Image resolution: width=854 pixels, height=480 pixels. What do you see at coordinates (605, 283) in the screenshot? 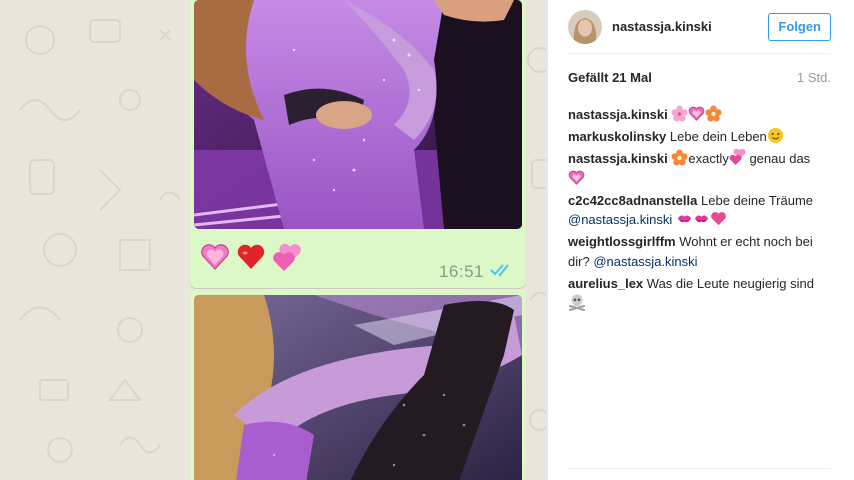
I see `comment-username: aurelius_lex` at bounding box center [605, 283].